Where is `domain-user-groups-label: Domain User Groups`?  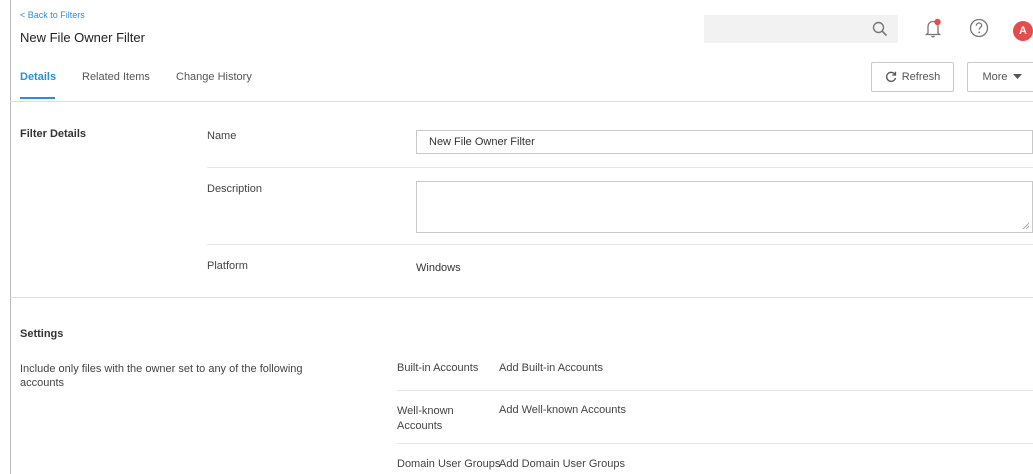
domain-user-groups-label: Domain User Groups is located at coordinates (449, 464).